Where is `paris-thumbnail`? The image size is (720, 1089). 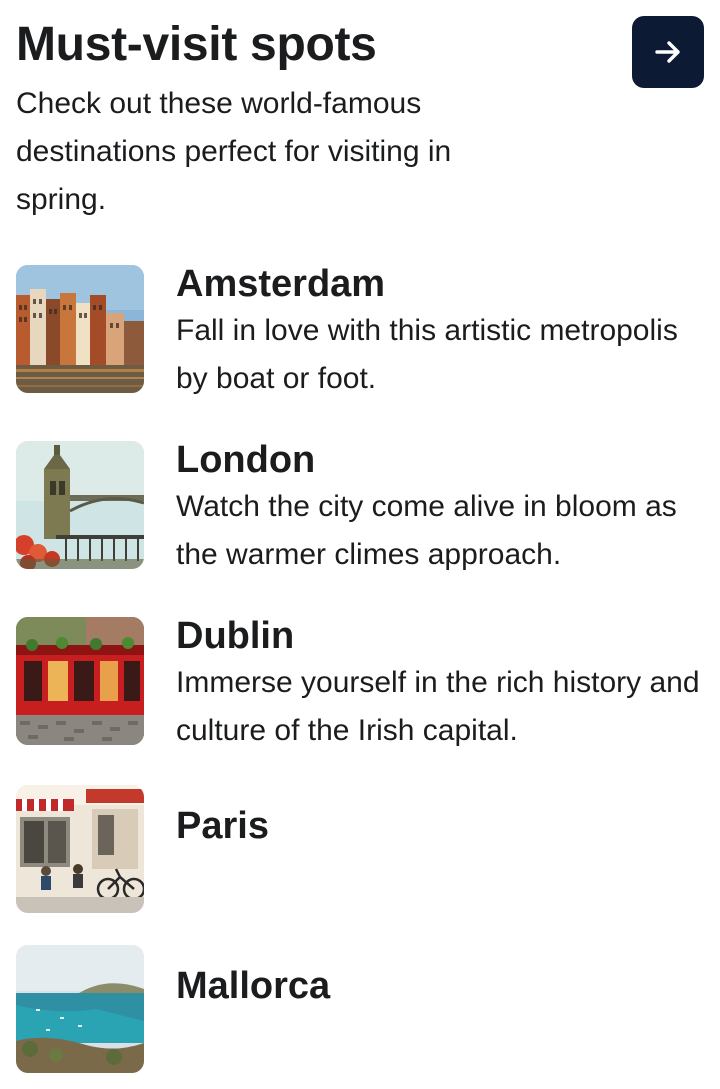 paris-thumbnail is located at coordinates (80, 849).